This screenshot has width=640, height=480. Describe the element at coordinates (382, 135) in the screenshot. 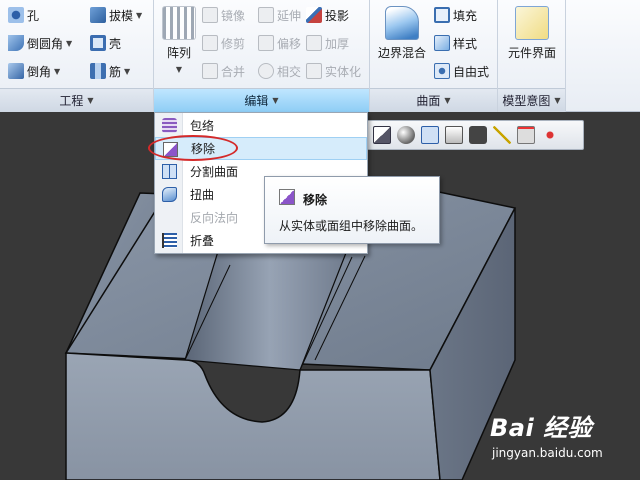

I see `sketch-view-icon` at that location.